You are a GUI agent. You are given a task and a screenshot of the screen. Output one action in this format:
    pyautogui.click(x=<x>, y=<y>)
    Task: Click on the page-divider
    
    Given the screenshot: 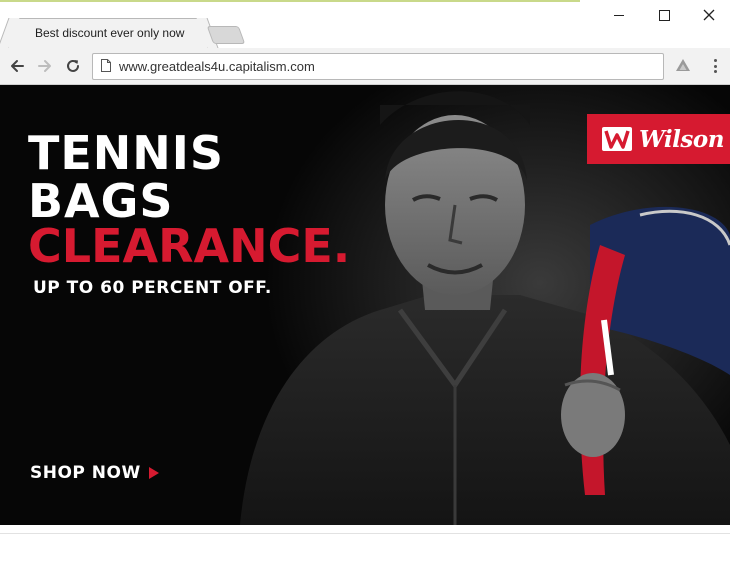 What is the action you would take?
    pyautogui.click(x=365, y=533)
    